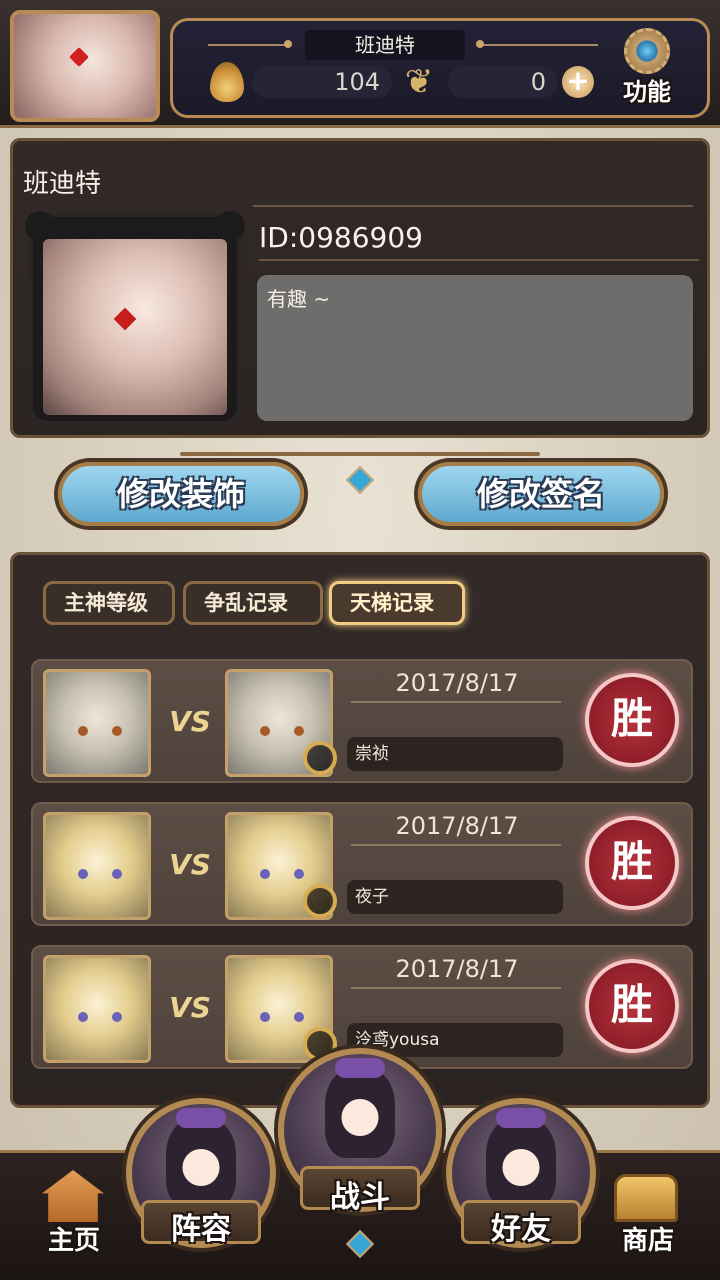 The image size is (720, 1280). Describe the element at coordinates (230, 226) in the screenshot. I see `portrait-ear-right` at that location.